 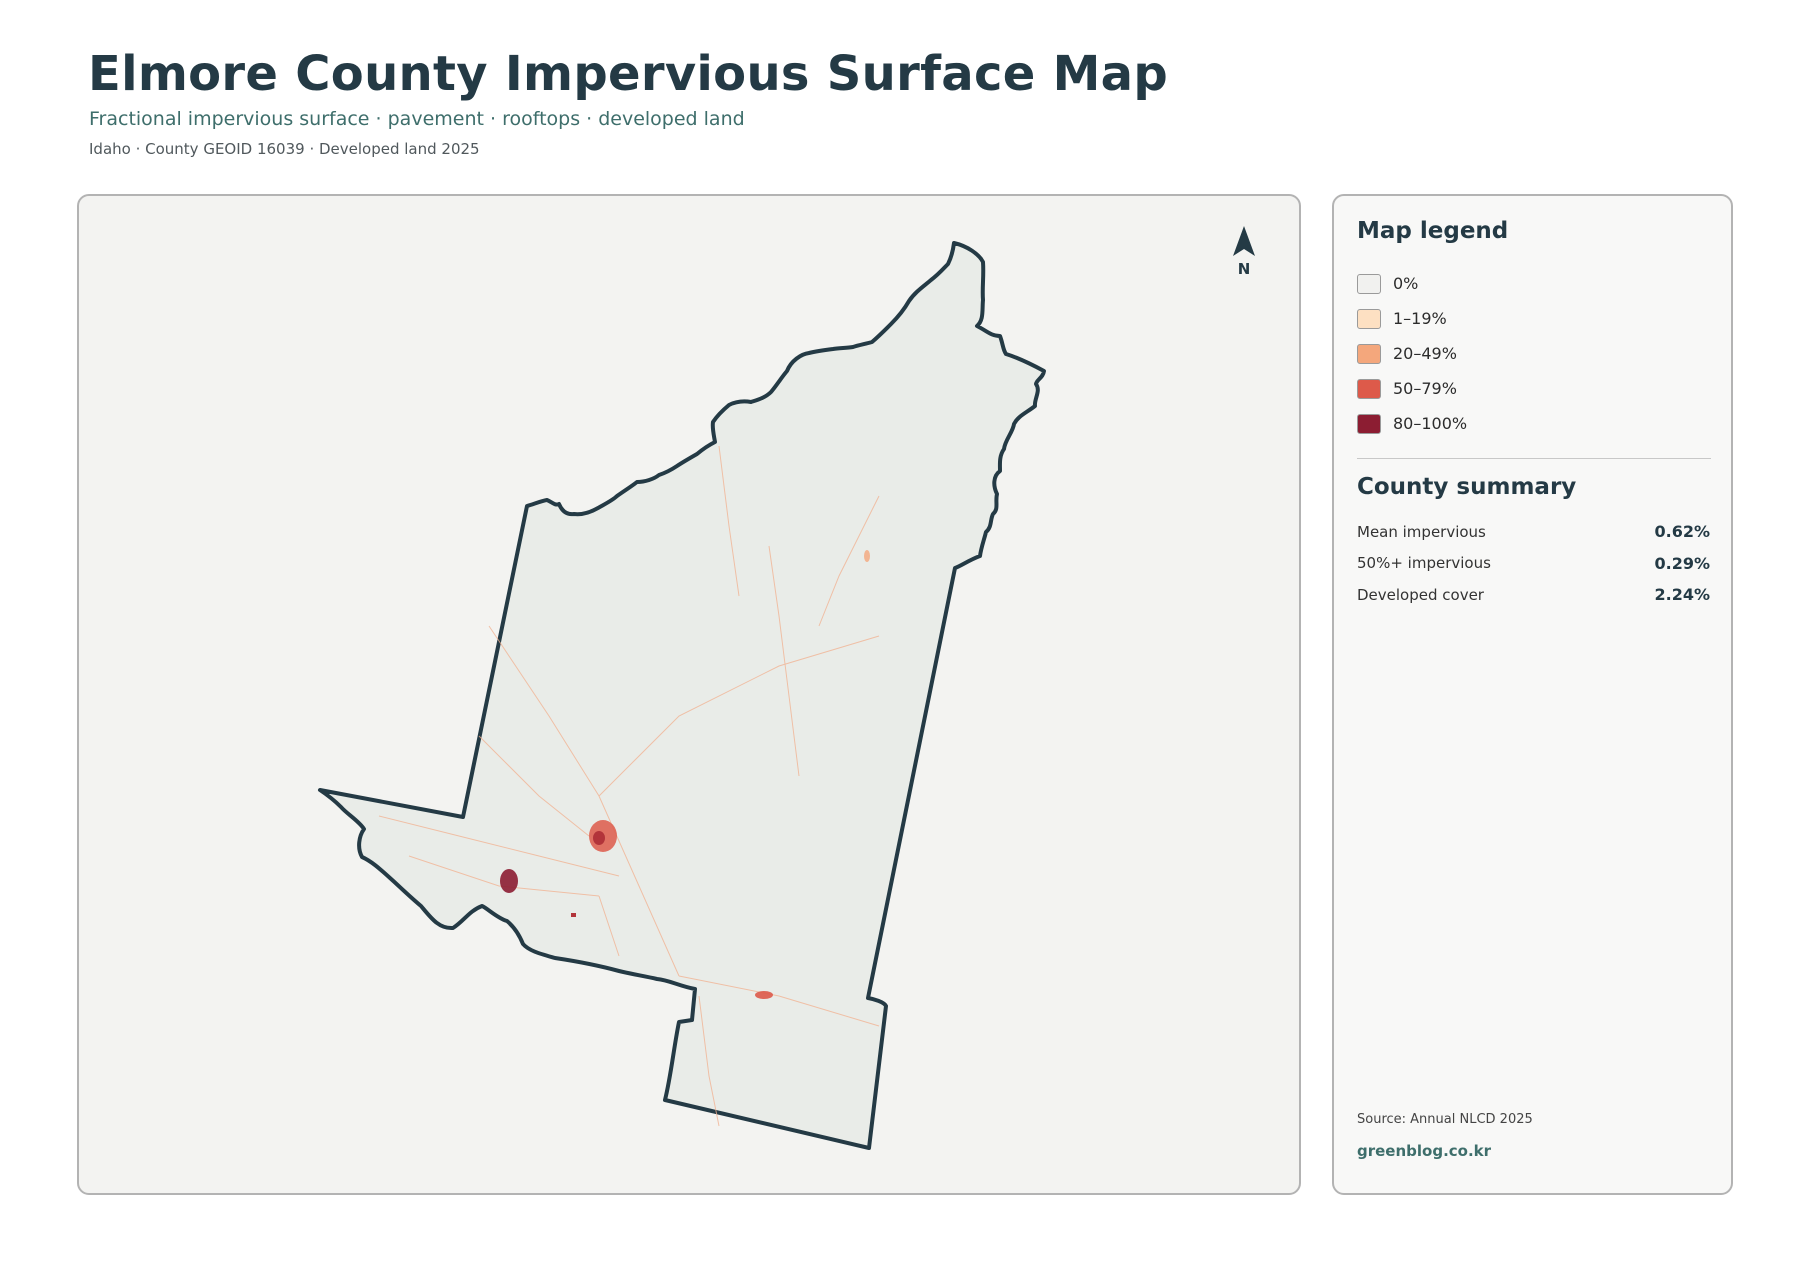 I want to click on summary-row: Mean impervious 0.62%, so click(x=1533, y=532).